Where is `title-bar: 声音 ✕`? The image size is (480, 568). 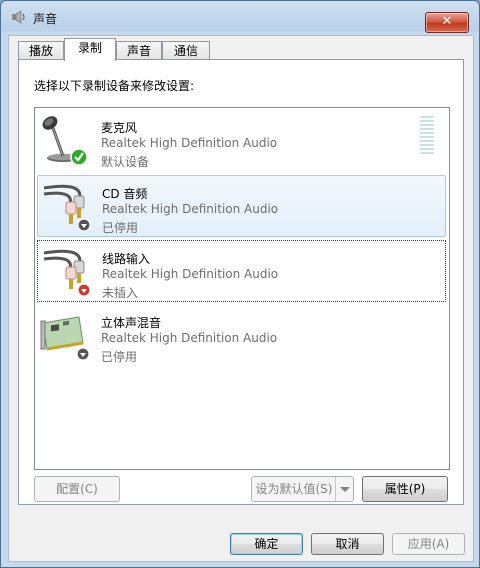 title-bar: 声音 ✕ is located at coordinates (240, 17).